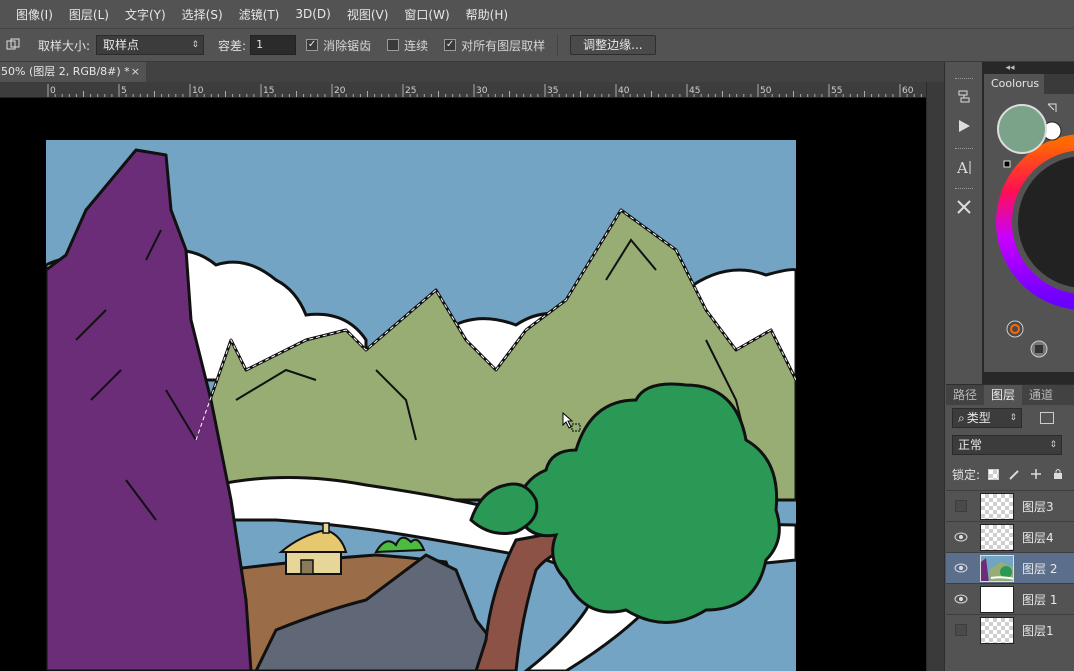 The width and height of the screenshot is (1074, 671). What do you see at coordinates (994, 474) in the screenshot?
I see `lock-transparency-icon` at bounding box center [994, 474].